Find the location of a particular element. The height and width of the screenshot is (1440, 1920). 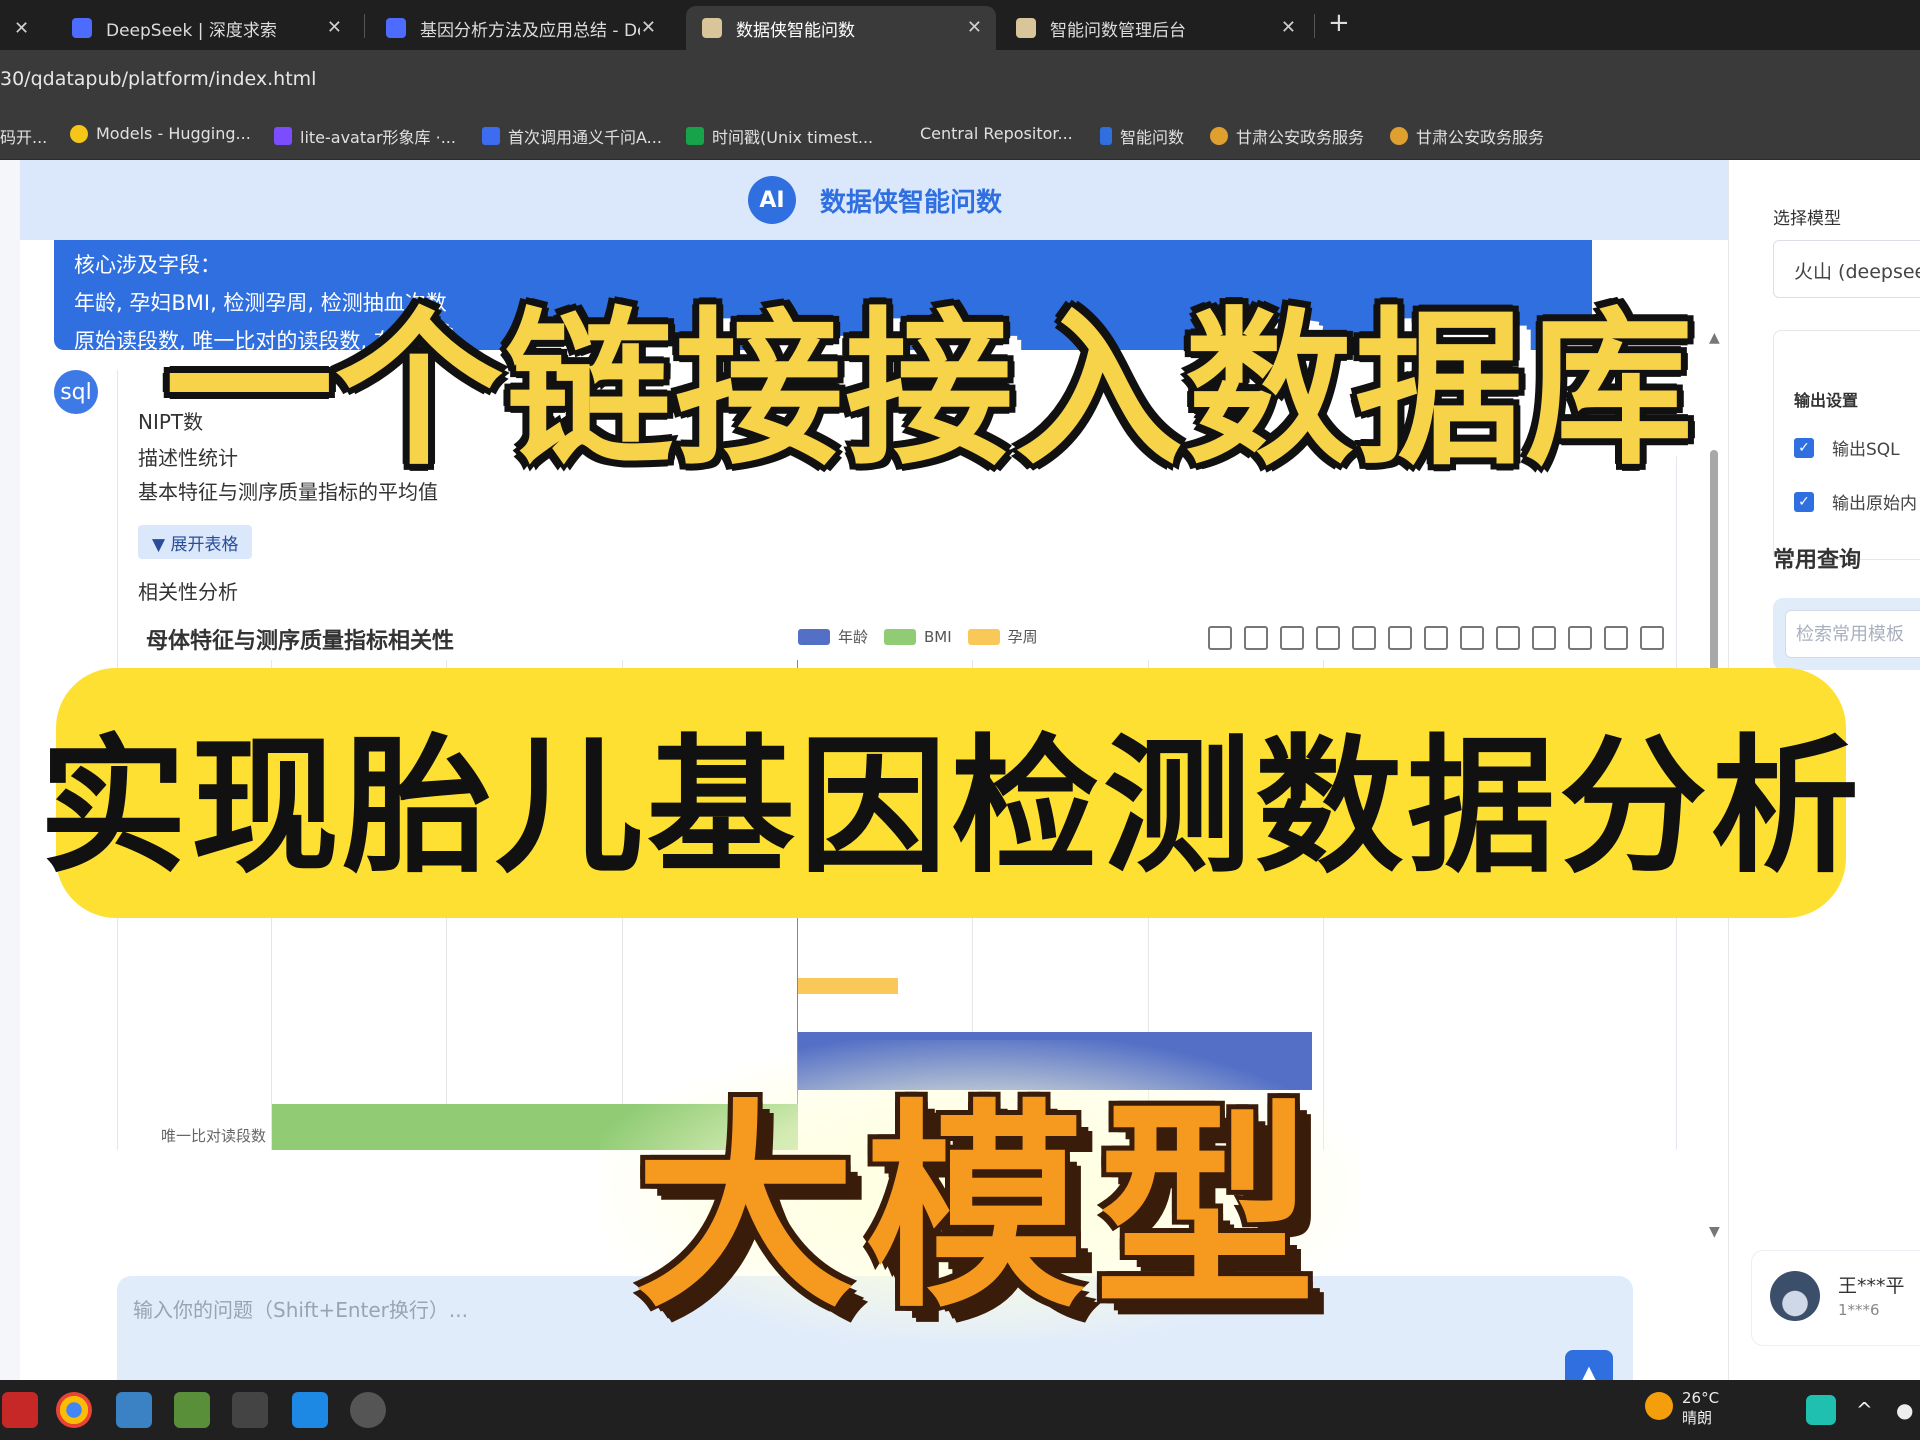

tab-deepseek: DeepSeek | 深度求索 ✕ is located at coordinates (206, 28).